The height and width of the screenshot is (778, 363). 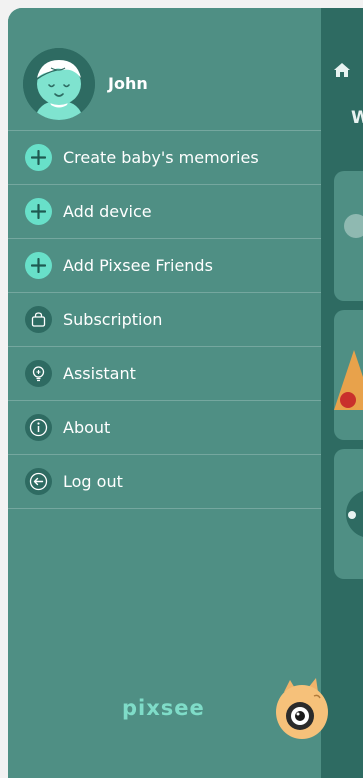 I want to click on menu-item-label: Assistant, so click(x=99, y=373).